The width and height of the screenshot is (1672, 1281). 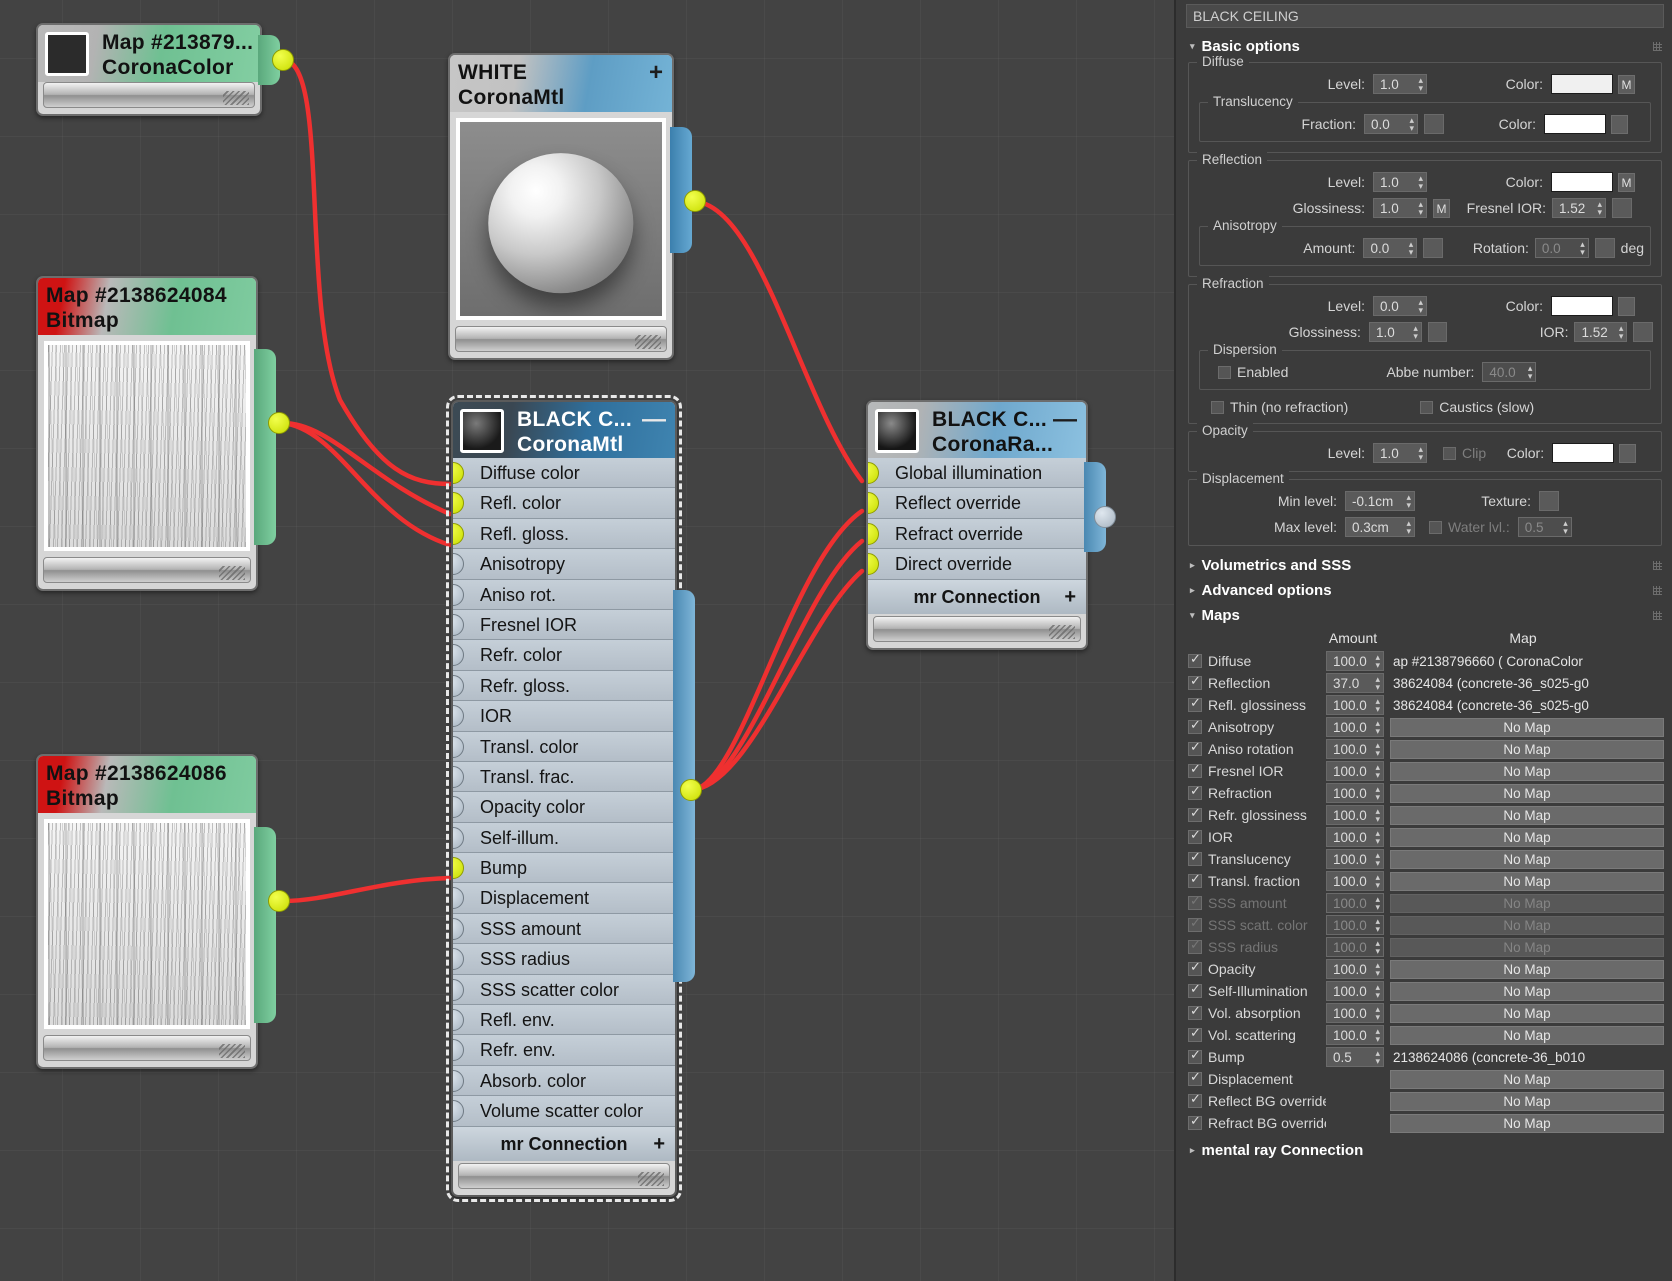 What do you see at coordinates (279, 901) in the screenshot?
I see `output-port-bitmap-b` at bounding box center [279, 901].